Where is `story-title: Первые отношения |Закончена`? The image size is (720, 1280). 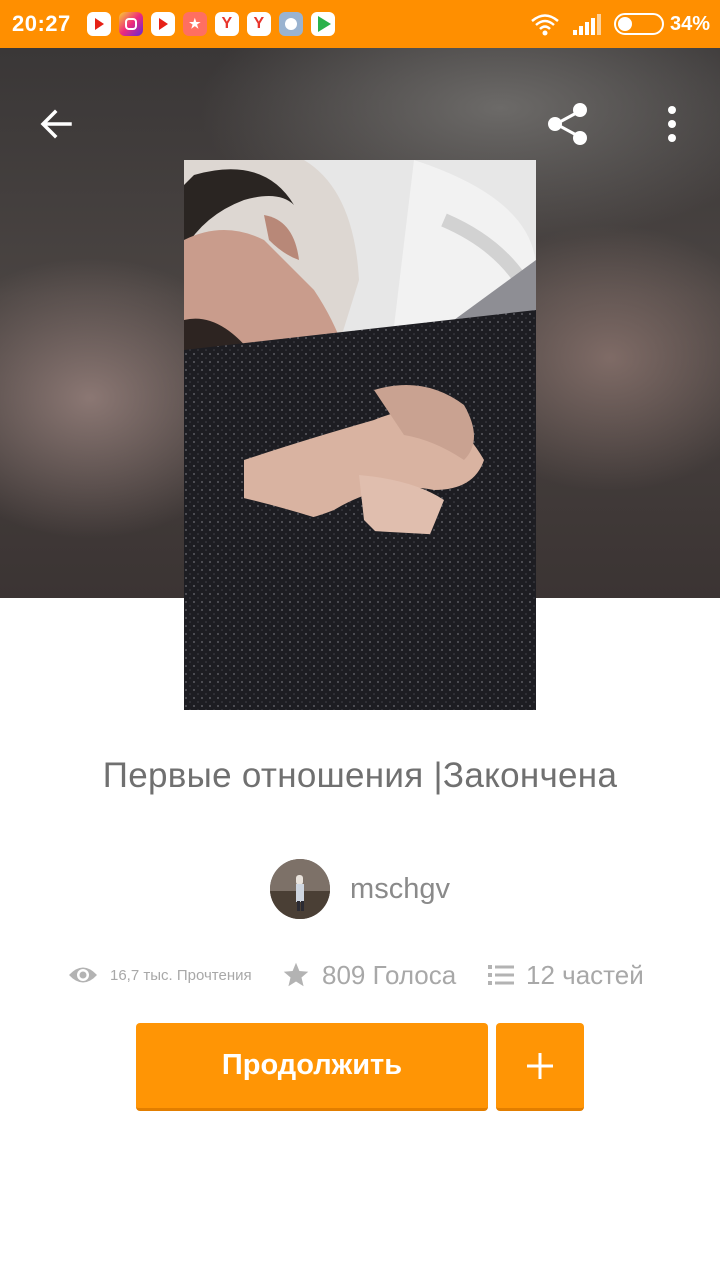
story-title: Первые отношения |Закончена is located at coordinates (360, 775).